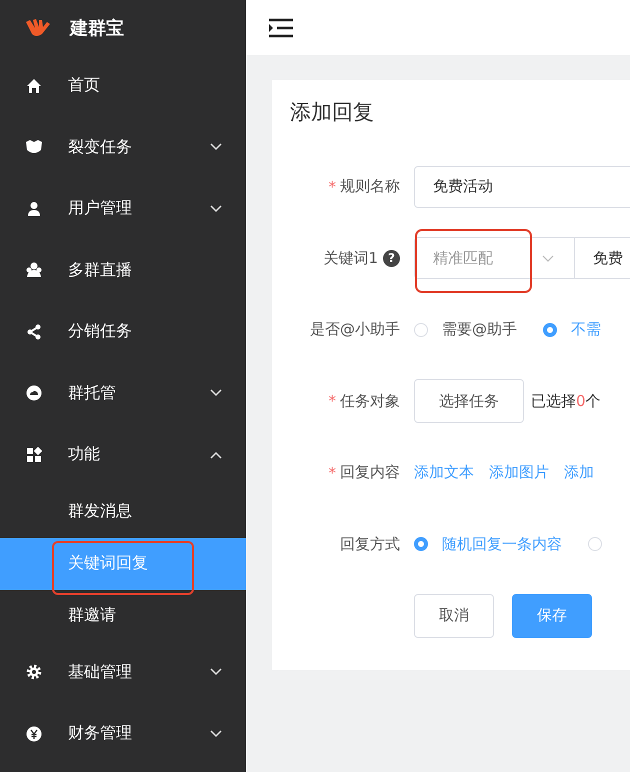  Describe the element at coordinates (123, 209) in the screenshot. I see `sidebar-item: 用户管理` at that location.